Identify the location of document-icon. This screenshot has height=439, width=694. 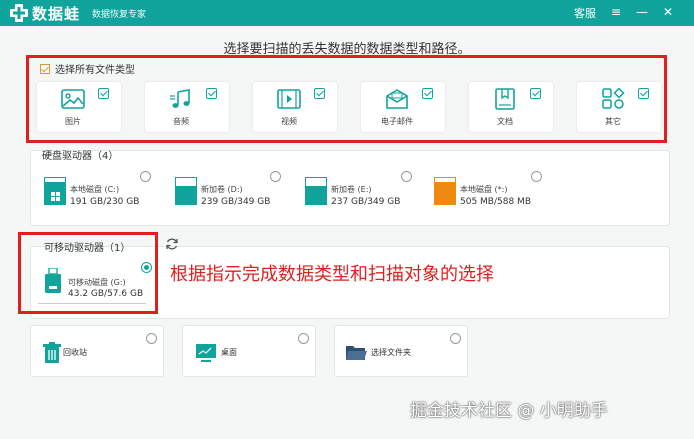
(505, 99).